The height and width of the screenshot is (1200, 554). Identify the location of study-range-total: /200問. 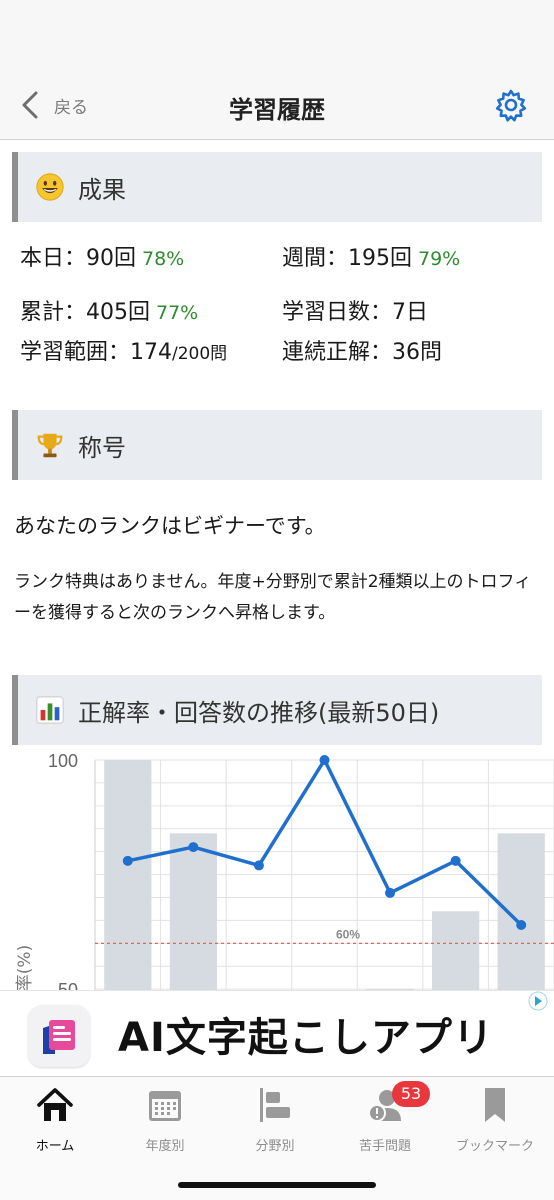
(200, 354).